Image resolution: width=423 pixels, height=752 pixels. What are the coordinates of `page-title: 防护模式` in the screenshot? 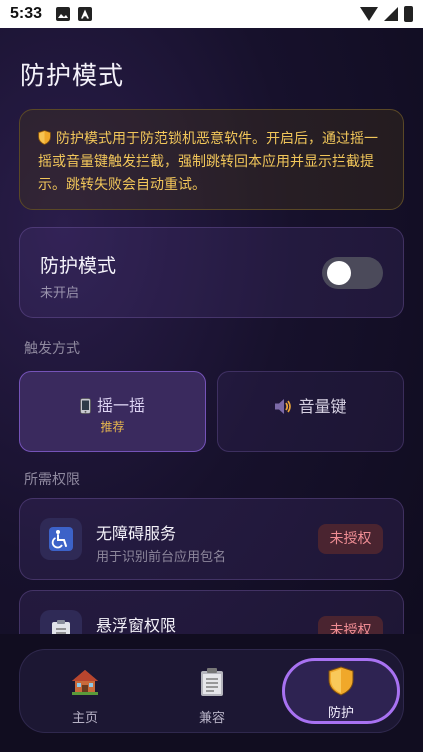 It's located at (72, 75).